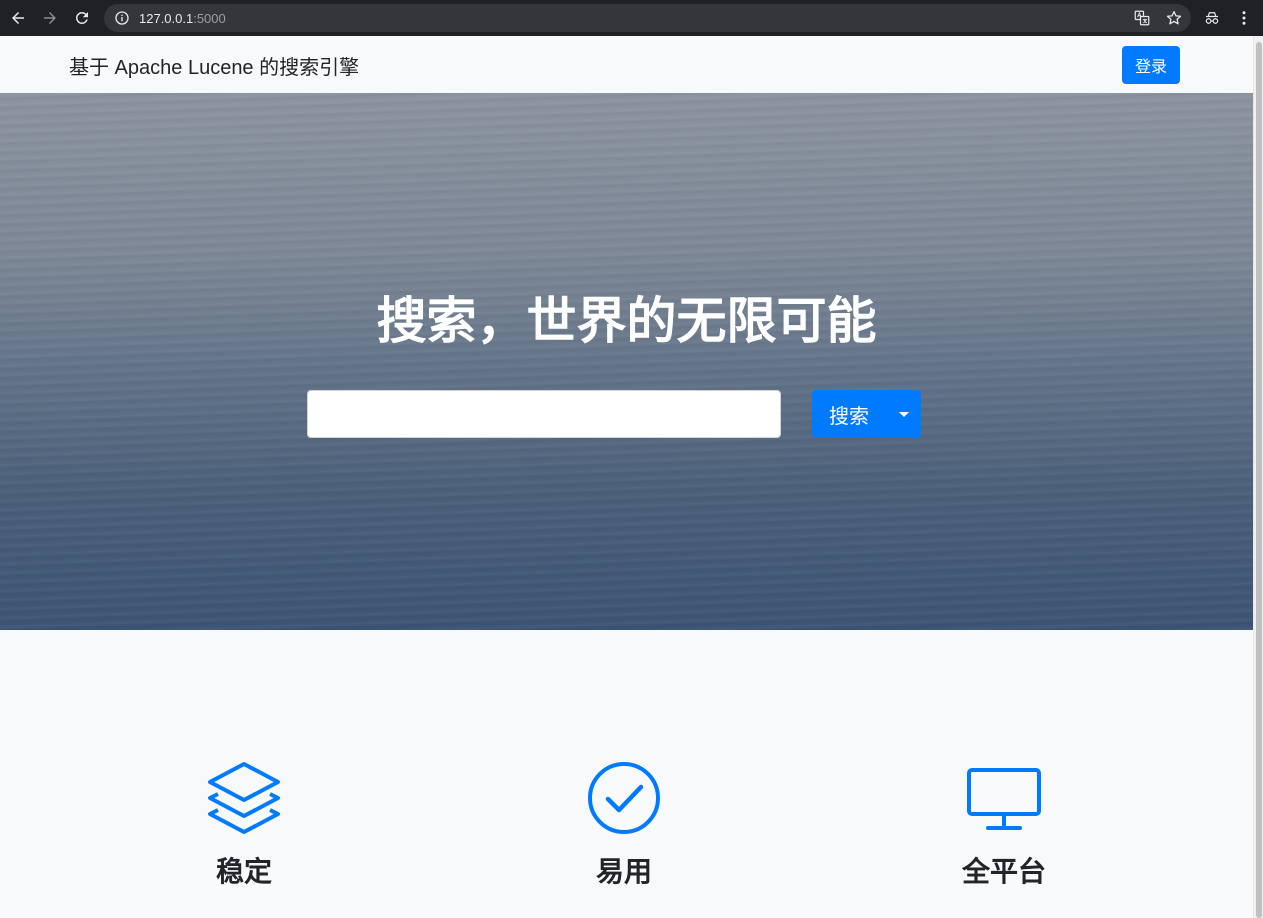  What do you see at coordinates (1244, 18) in the screenshot?
I see `kebab-menu-icon` at bounding box center [1244, 18].